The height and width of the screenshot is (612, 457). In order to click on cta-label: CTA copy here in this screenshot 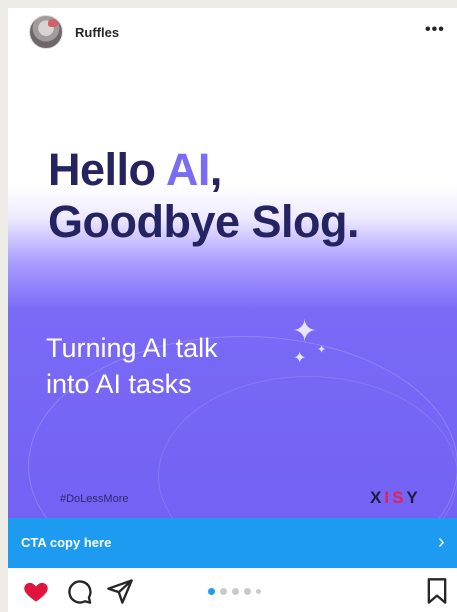, I will do `click(66, 542)`.